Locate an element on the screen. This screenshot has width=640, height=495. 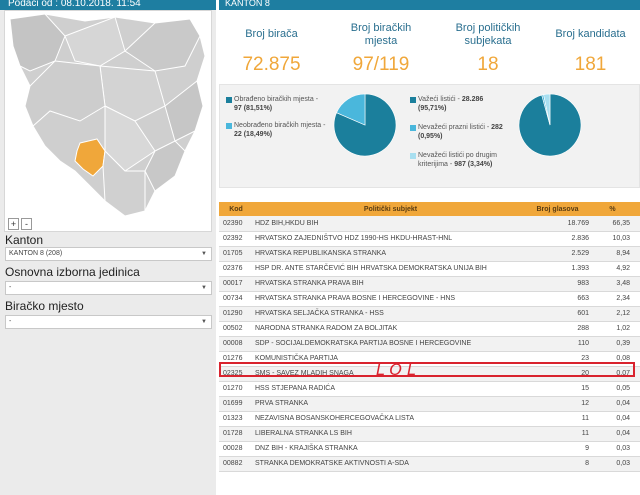
cell-glasova: 9 is located at coordinates (560, 449).